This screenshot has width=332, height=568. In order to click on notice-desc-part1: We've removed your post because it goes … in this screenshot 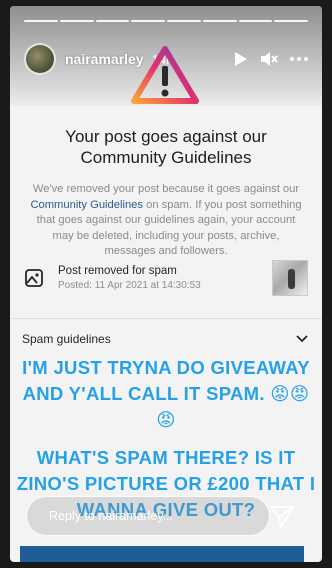, I will do `click(166, 189)`.